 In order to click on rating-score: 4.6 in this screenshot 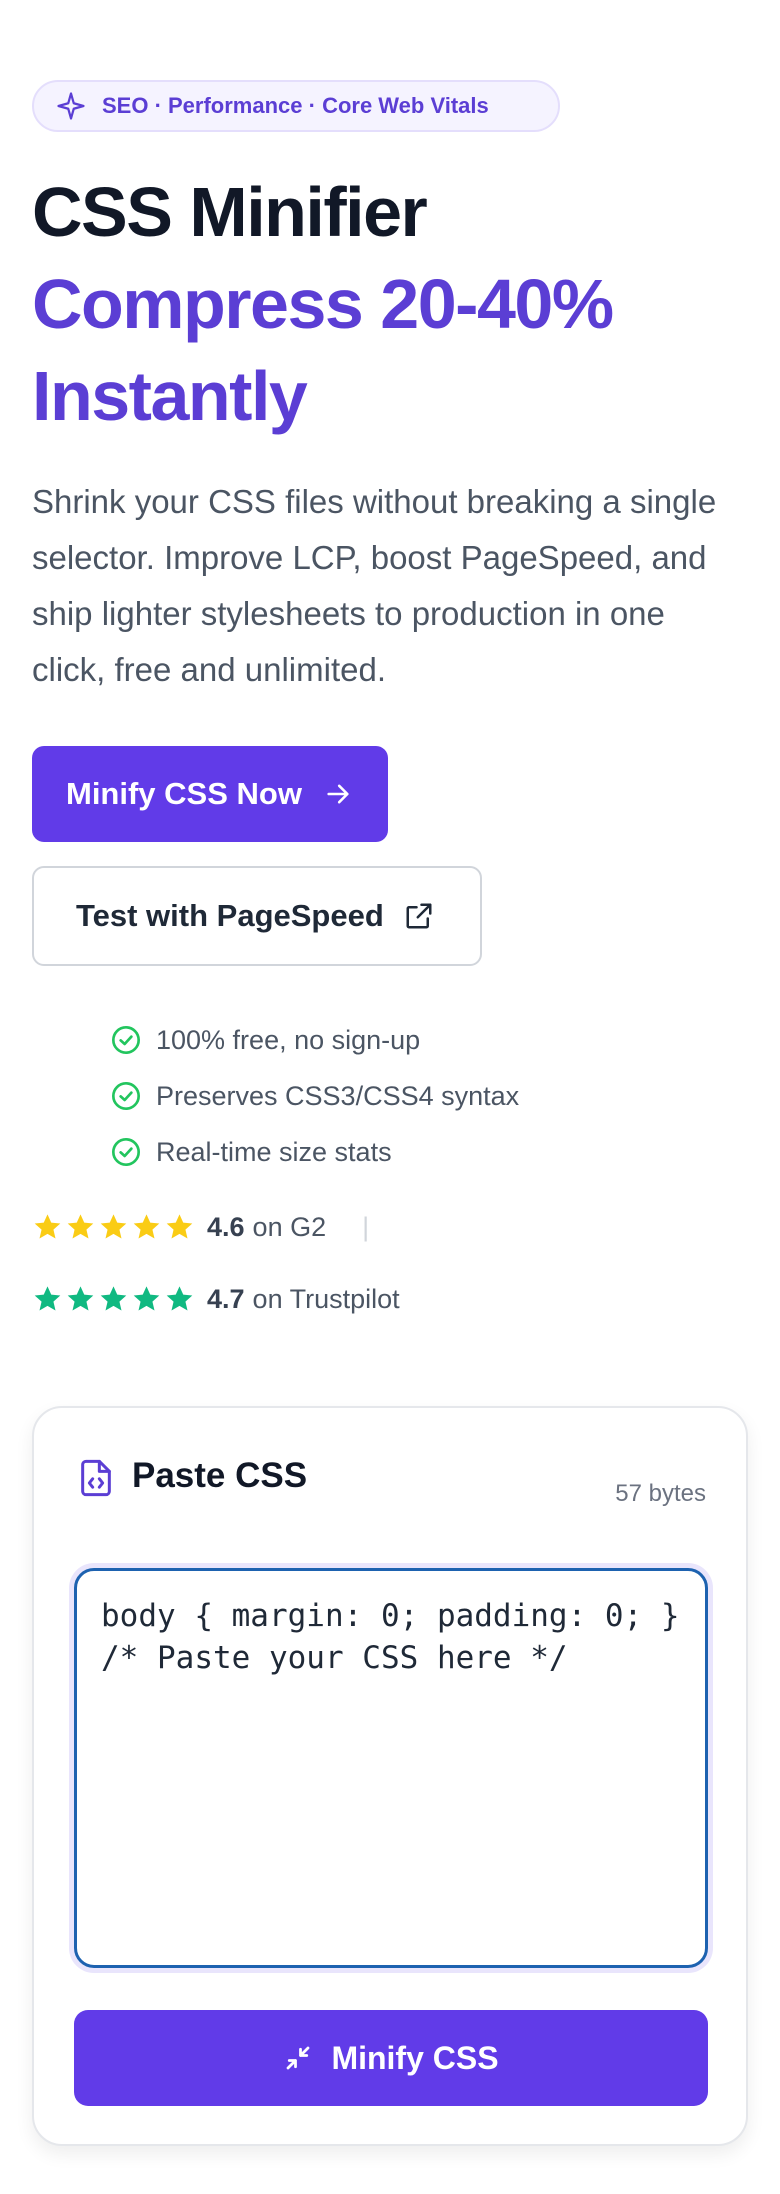, I will do `click(226, 1227)`.